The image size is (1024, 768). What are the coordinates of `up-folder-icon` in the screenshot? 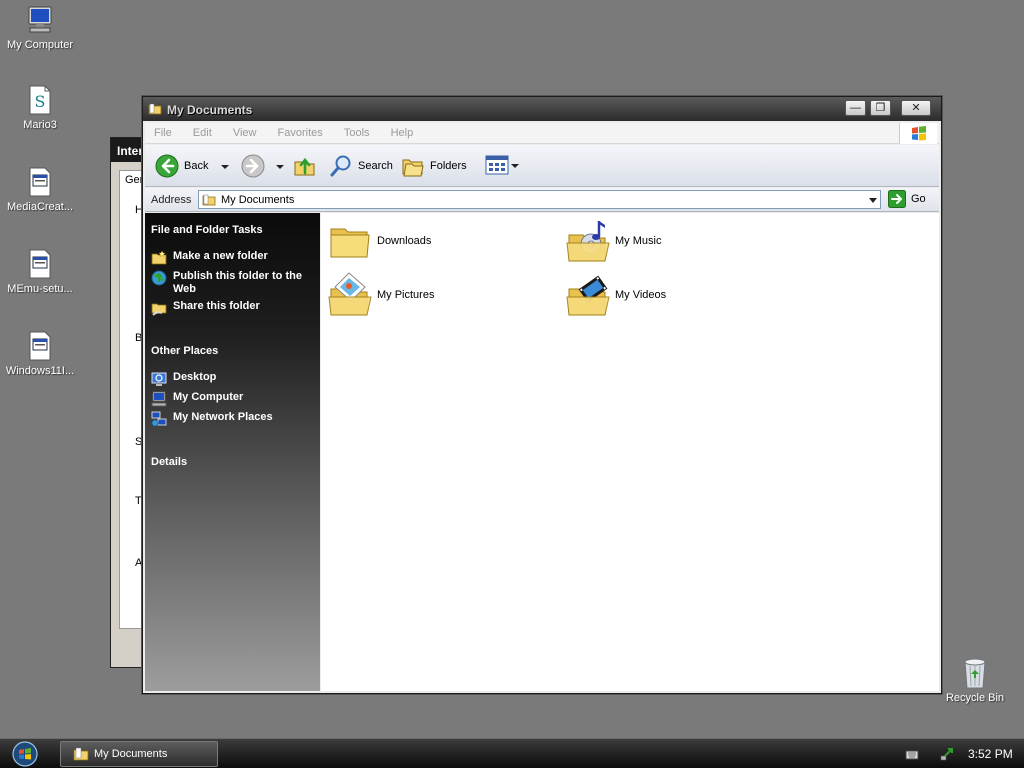 It's located at (304, 166).